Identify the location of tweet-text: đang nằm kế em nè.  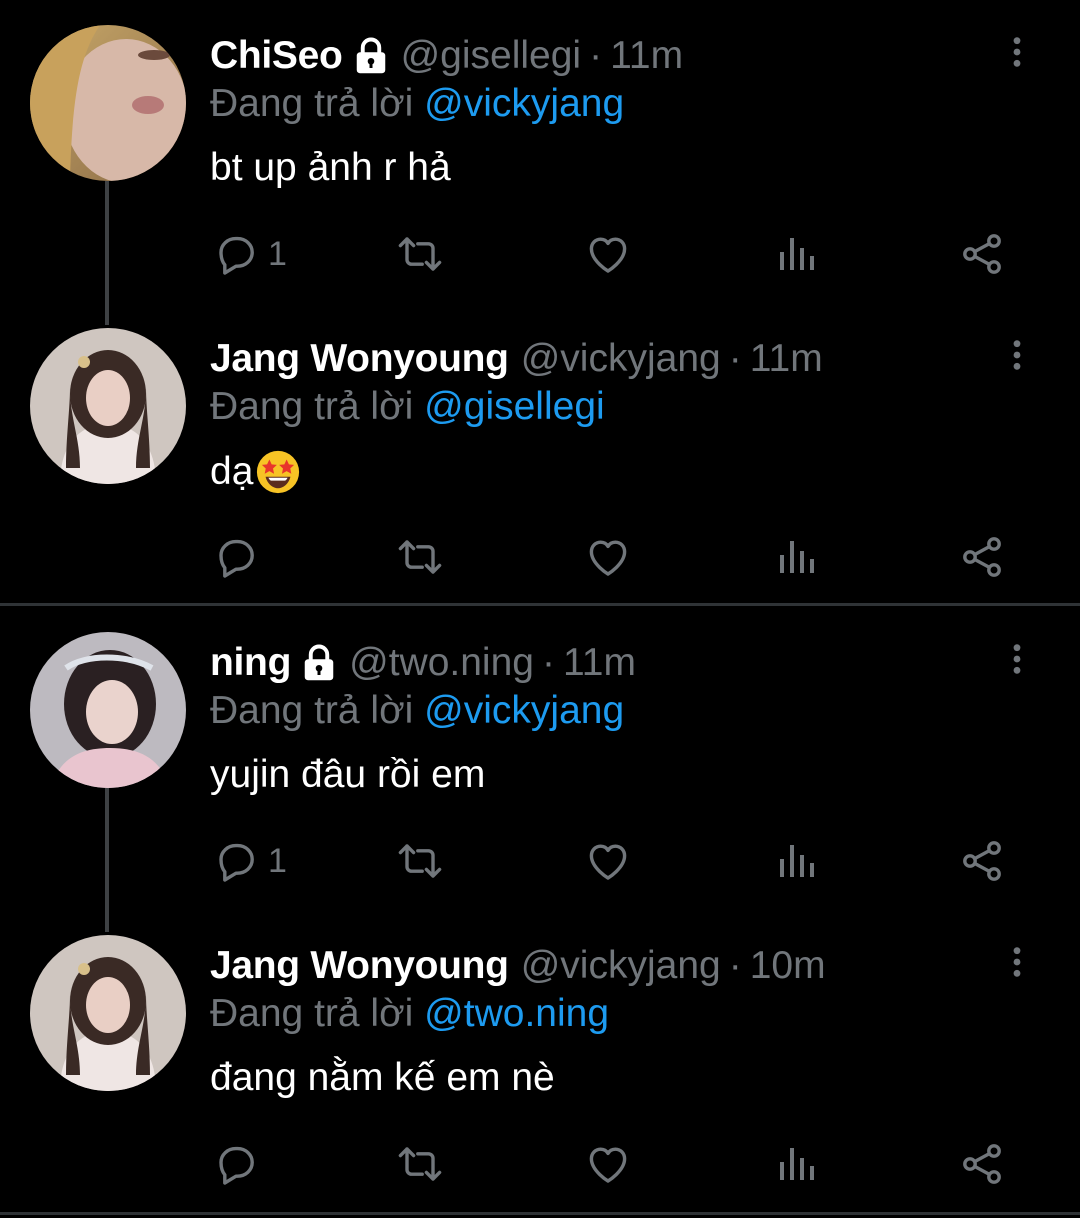
(382, 1078).